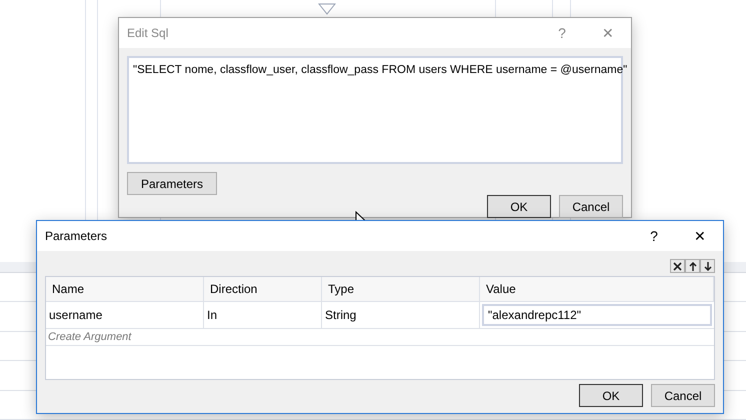  Describe the element at coordinates (125, 289) in the screenshot. I see `column-header: Name` at that location.